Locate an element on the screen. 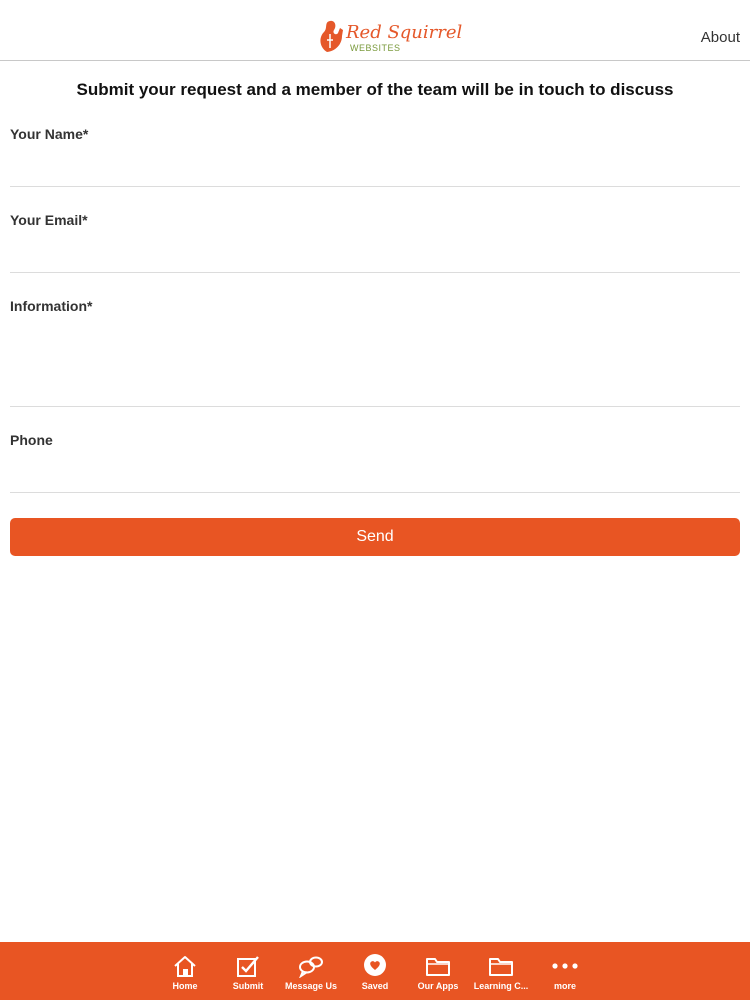 Image resolution: width=750 pixels, height=1000 pixels. name-label: Your Name* is located at coordinates (49, 134).